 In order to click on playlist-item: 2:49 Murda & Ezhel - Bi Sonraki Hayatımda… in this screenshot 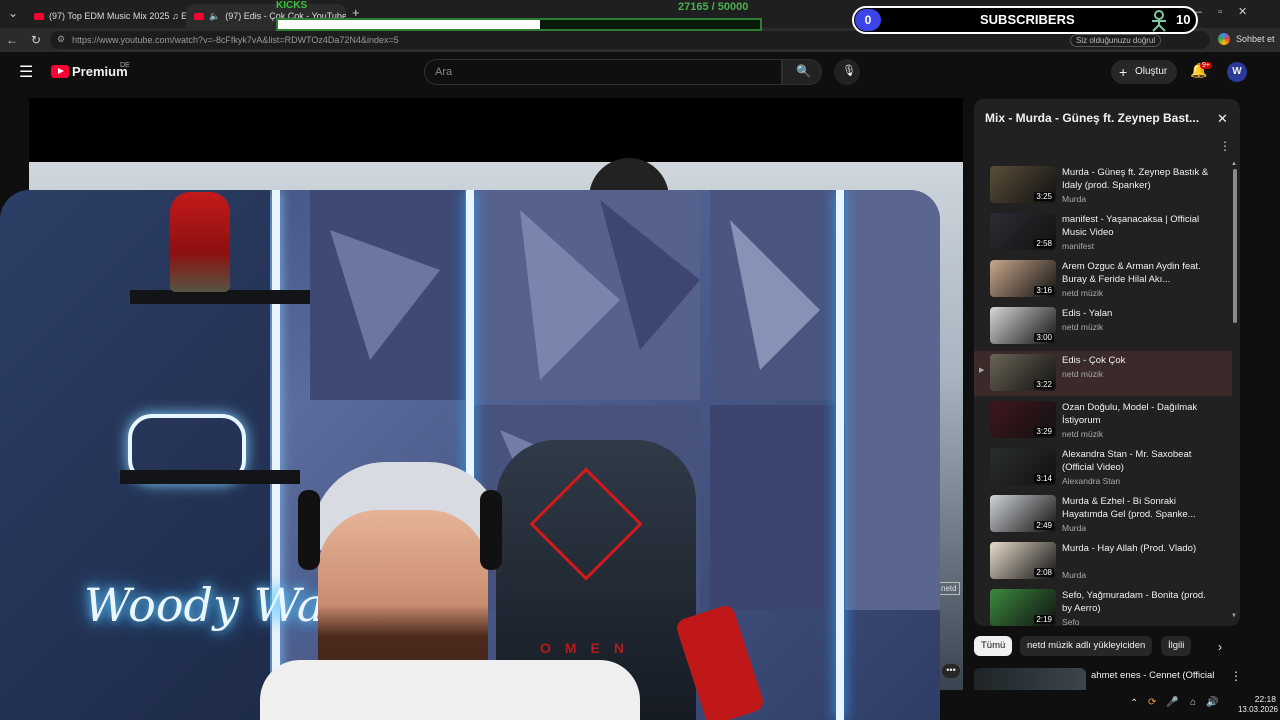, I will do `click(1103, 514)`.